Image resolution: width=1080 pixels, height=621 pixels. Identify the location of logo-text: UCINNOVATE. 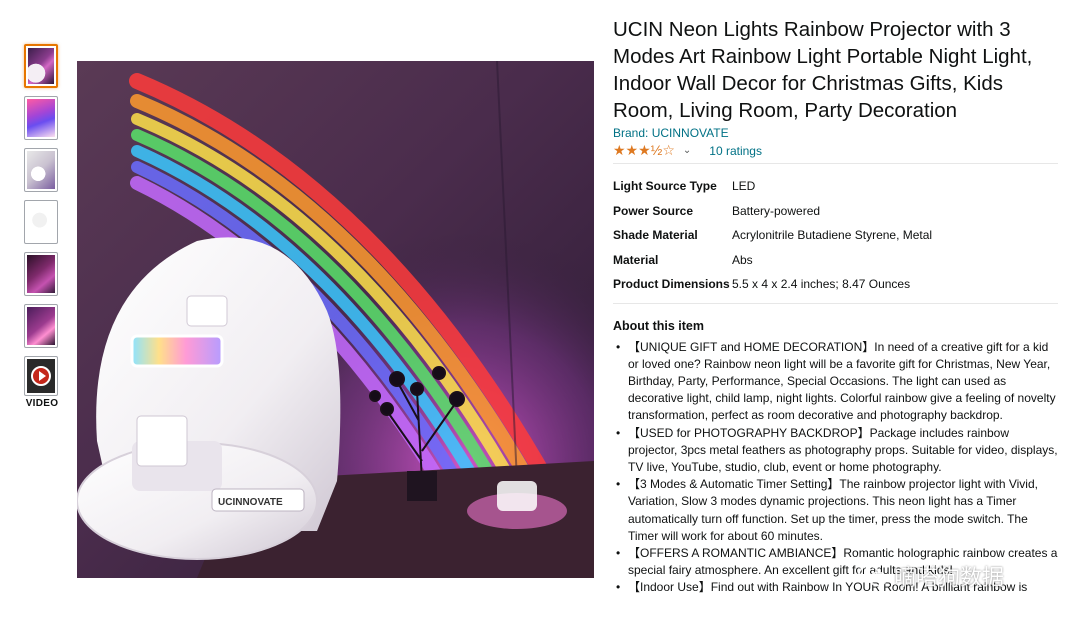
(250, 502).